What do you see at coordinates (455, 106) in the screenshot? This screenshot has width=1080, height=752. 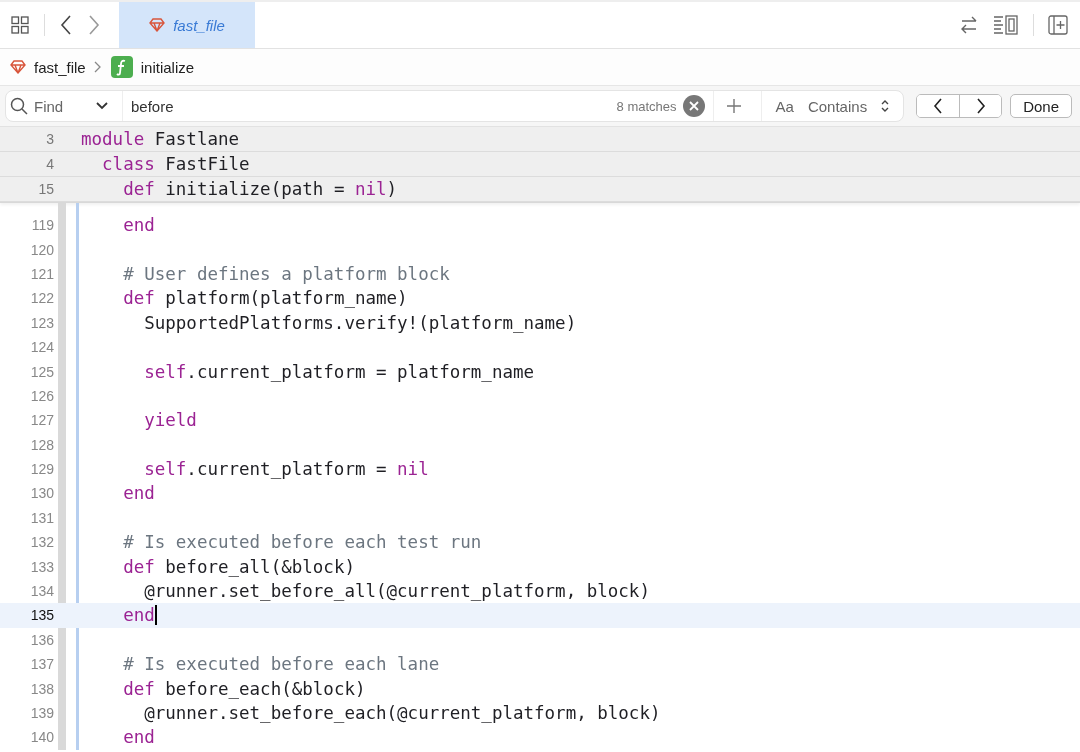 I see `search-field: Find before 8 matches Aa Contains` at bounding box center [455, 106].